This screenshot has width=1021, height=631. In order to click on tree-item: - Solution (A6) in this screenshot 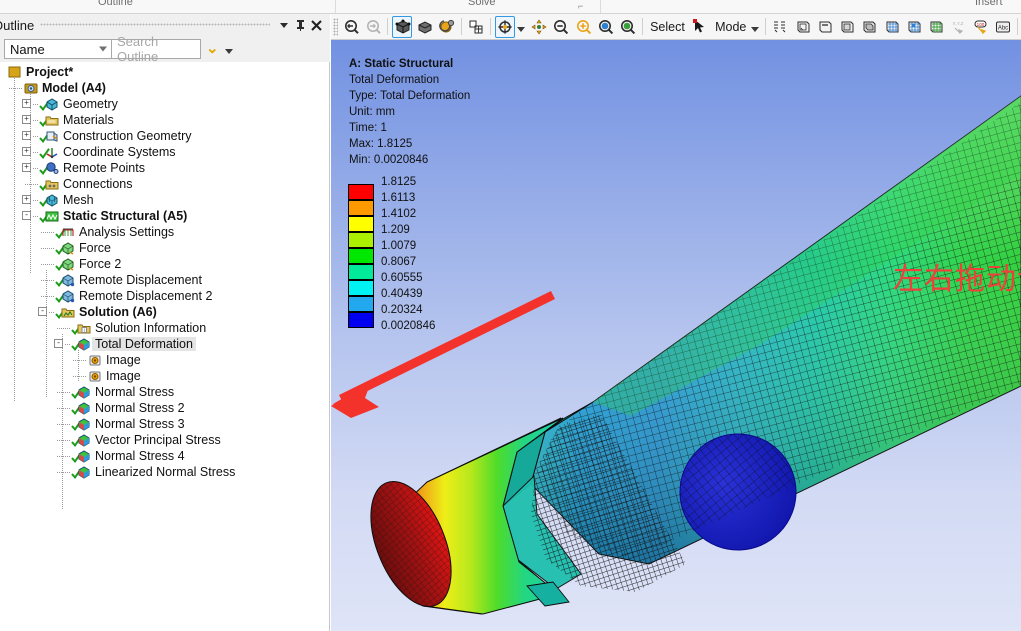, I will do `click(164, 312)`.